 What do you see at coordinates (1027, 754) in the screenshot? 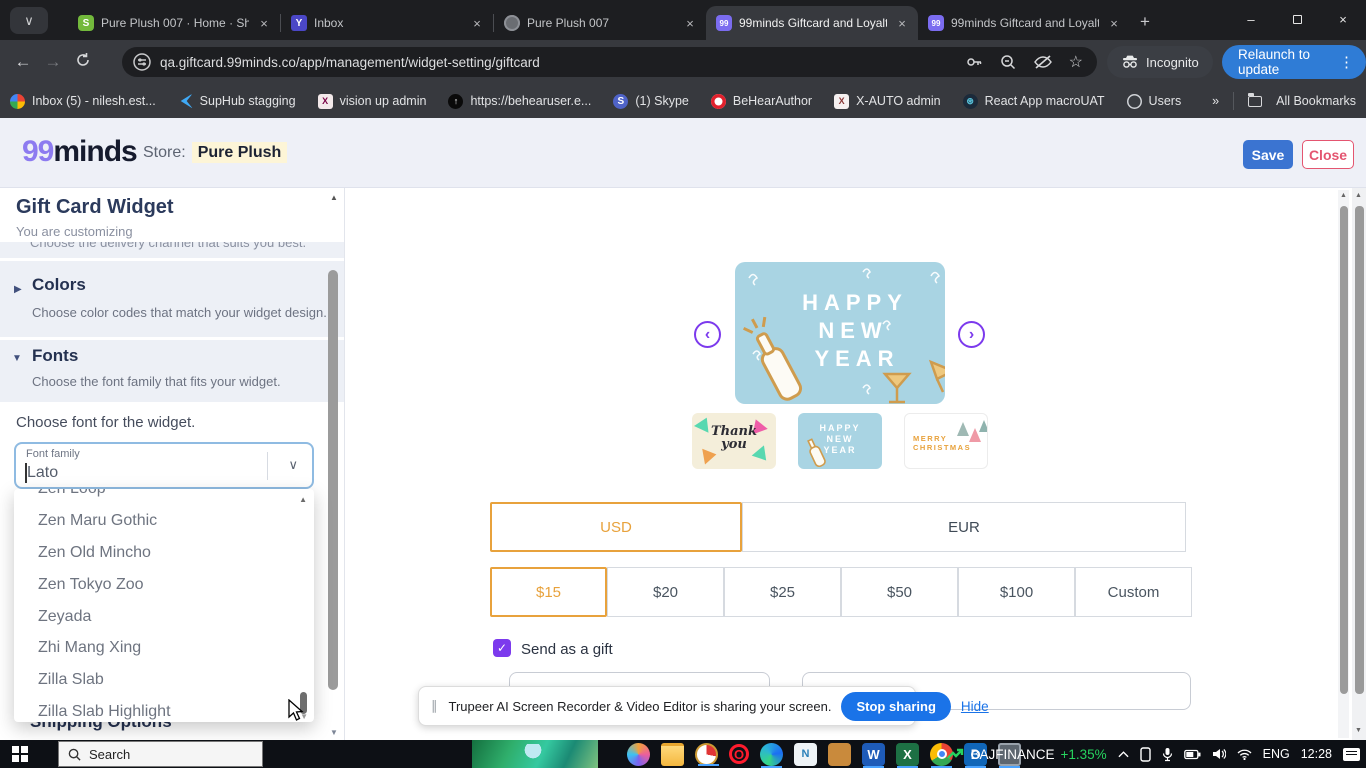
I see `stock-ticker-widget: BAJFINANCE +1.35%` at bounding box center [1027, 754].